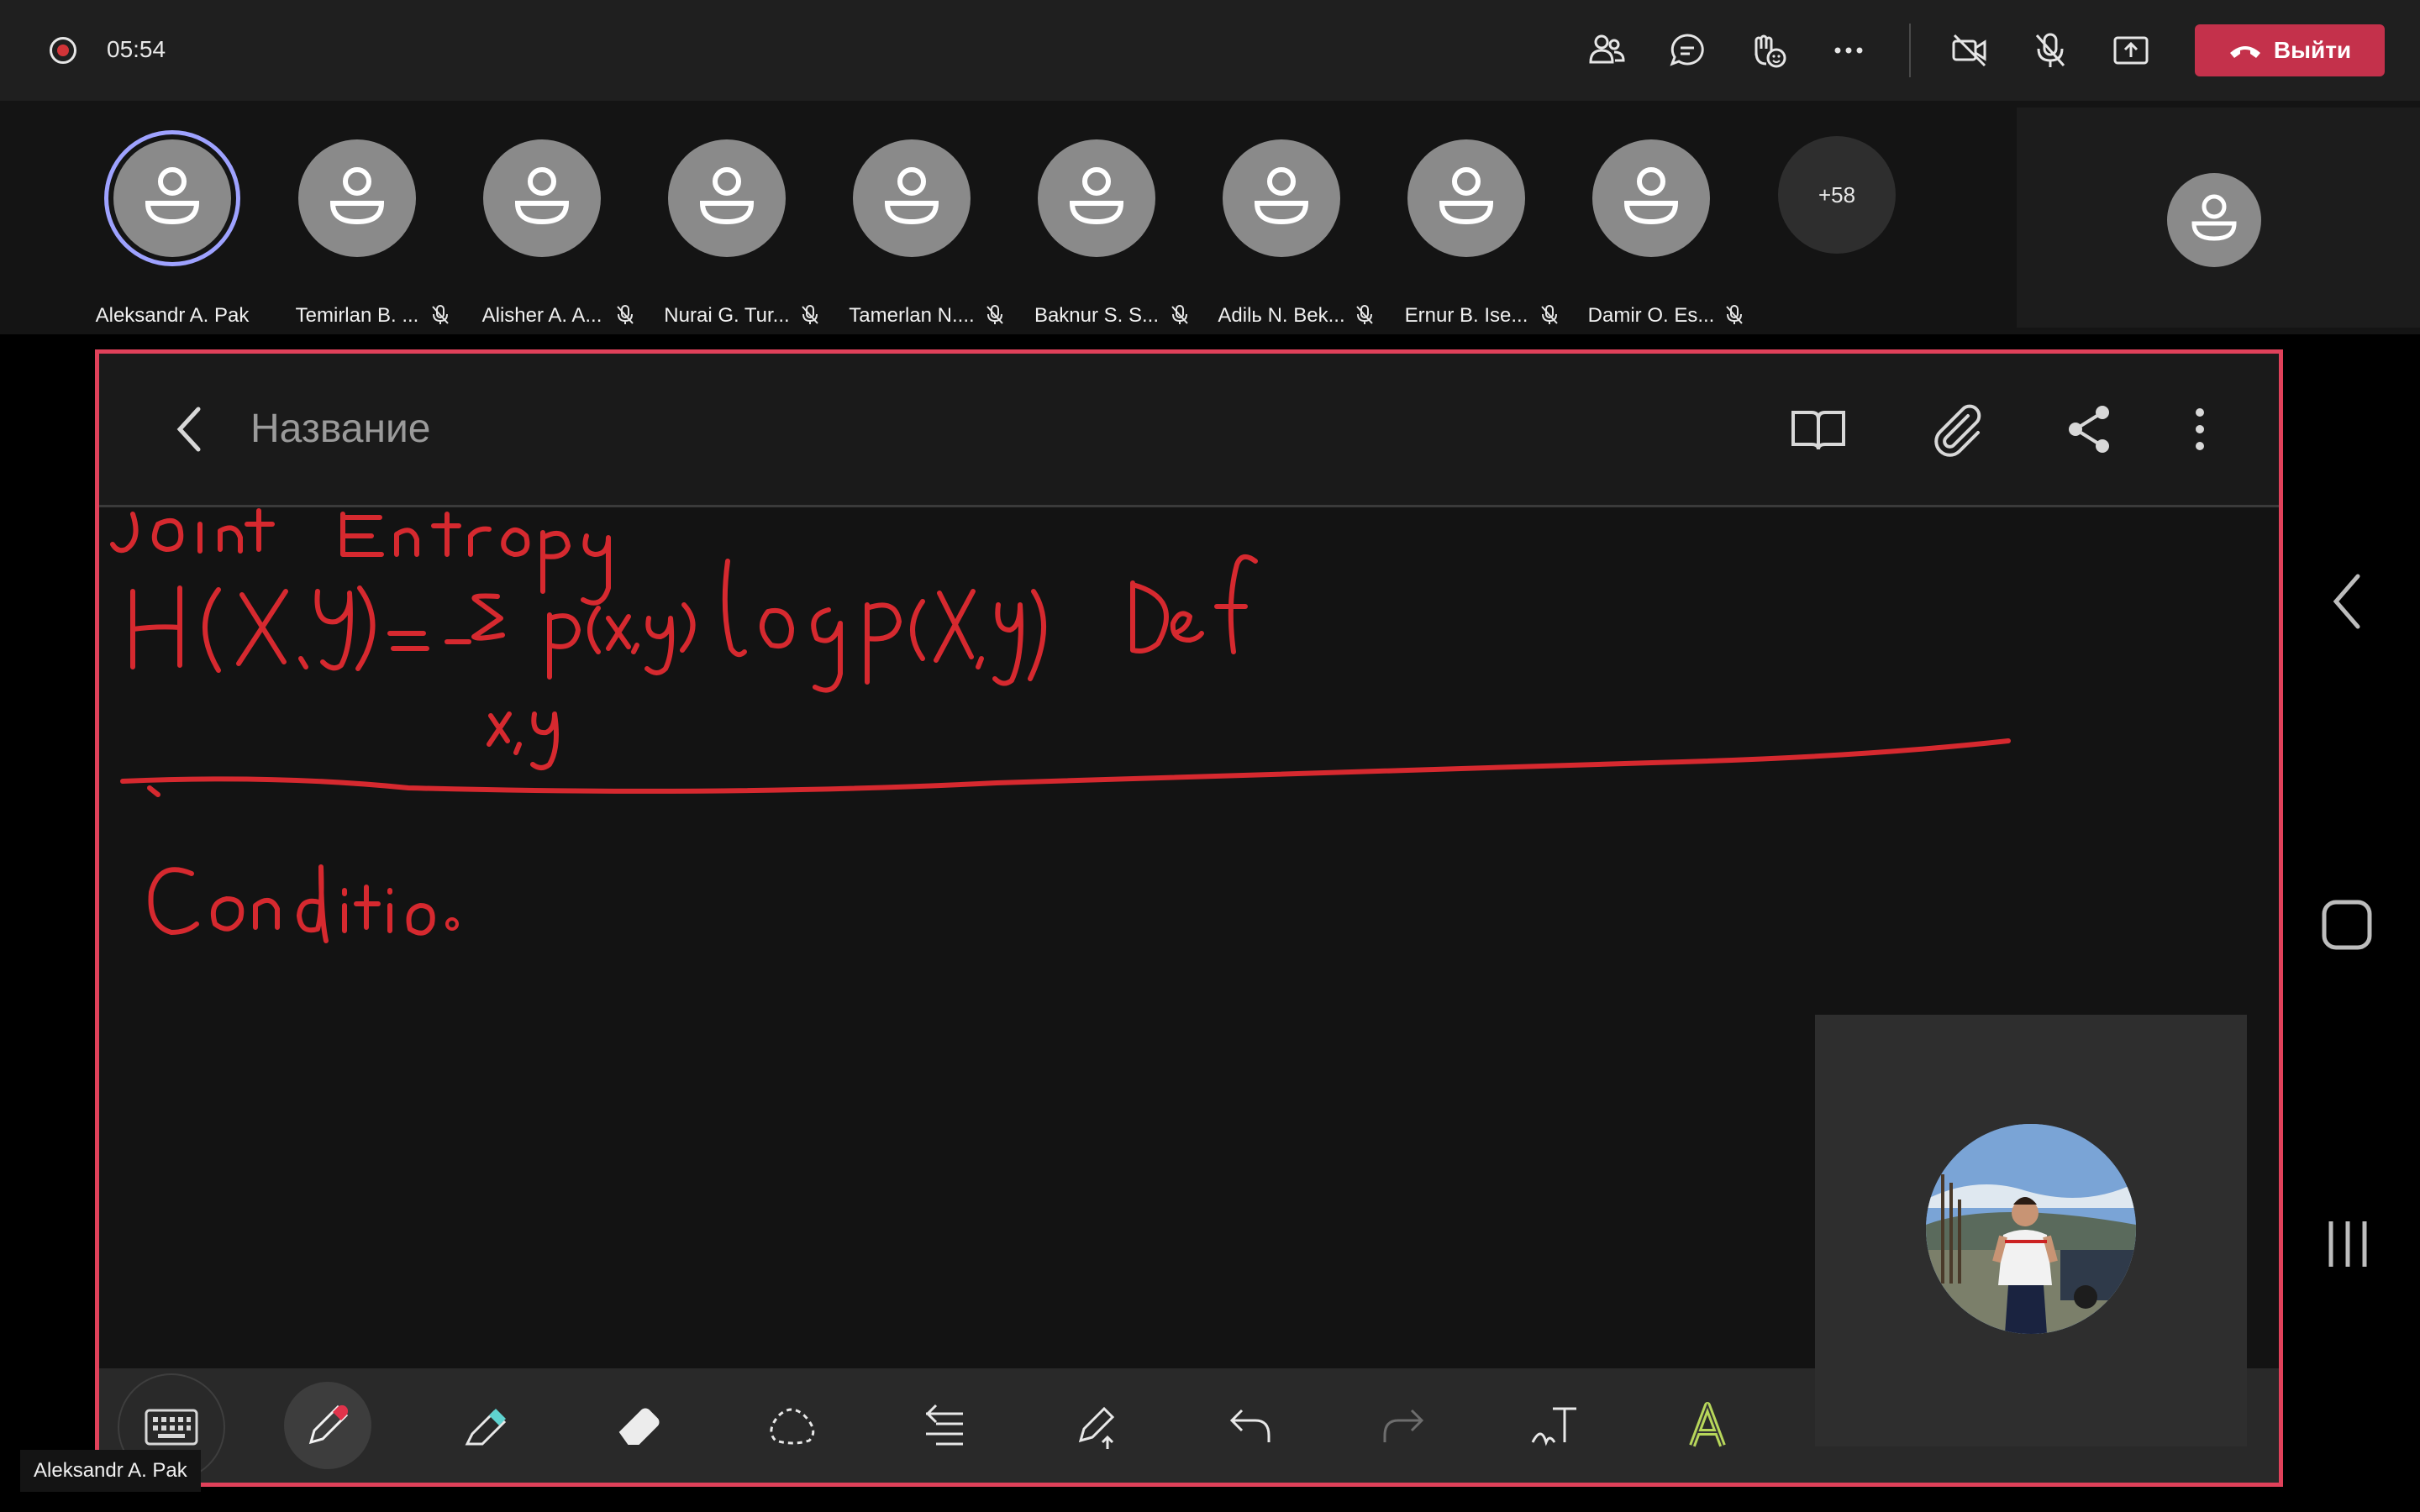  What do you see at coordinates (2244, 52) in the screenshot?
I see `hang-up-icon` at bounding box center [2244, 52].